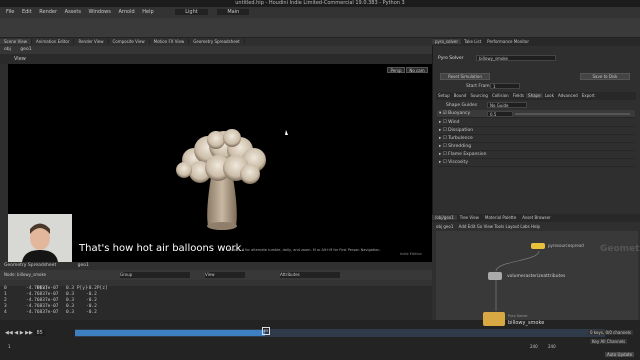  Describe the element at coordinates (534, 346) in the screenshot. I see `end-frame-field: 240` at that location.